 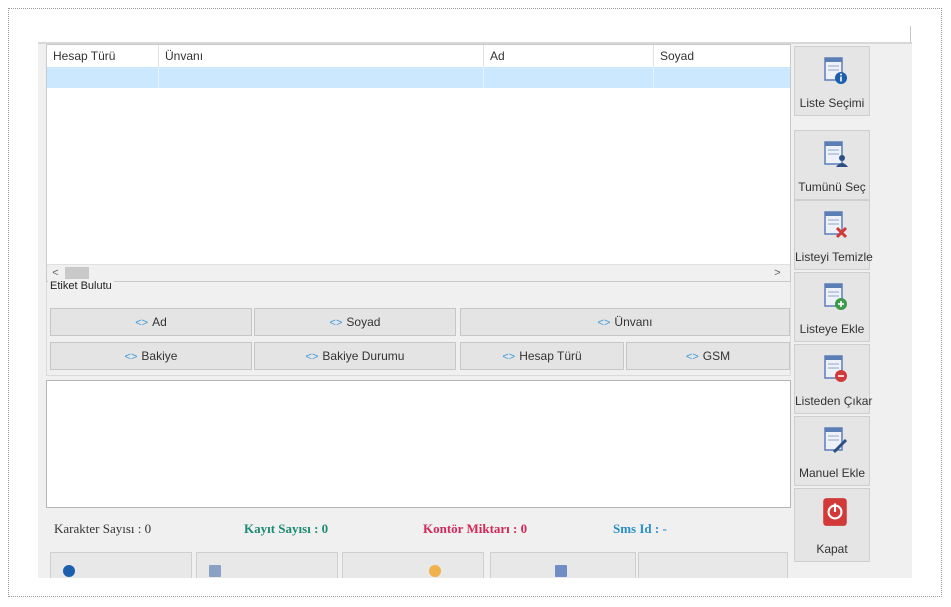 I want to click on scroll-right-arrow: >, so click(x=777, y=273).